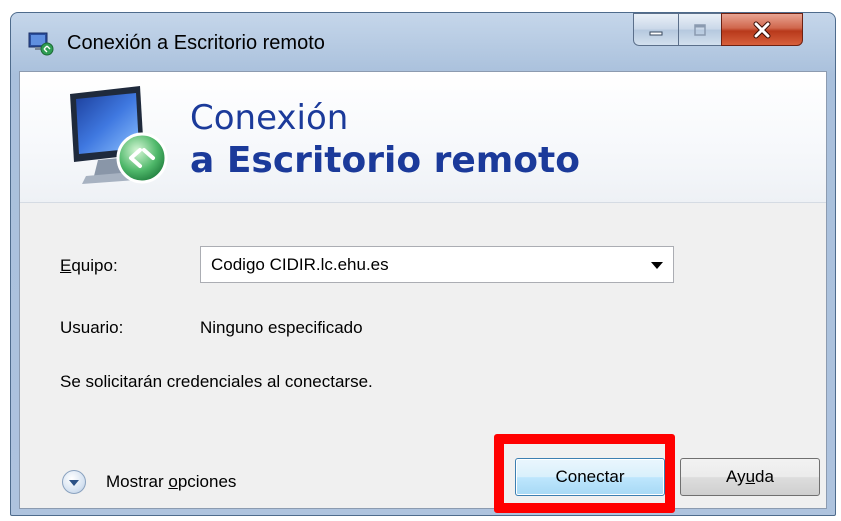 This screenshot has height=521, width=841. What do you see at coordinates (41, 44) in the screenshot?
I see `remote-desktop-icon` at bounding box center [41, 44].